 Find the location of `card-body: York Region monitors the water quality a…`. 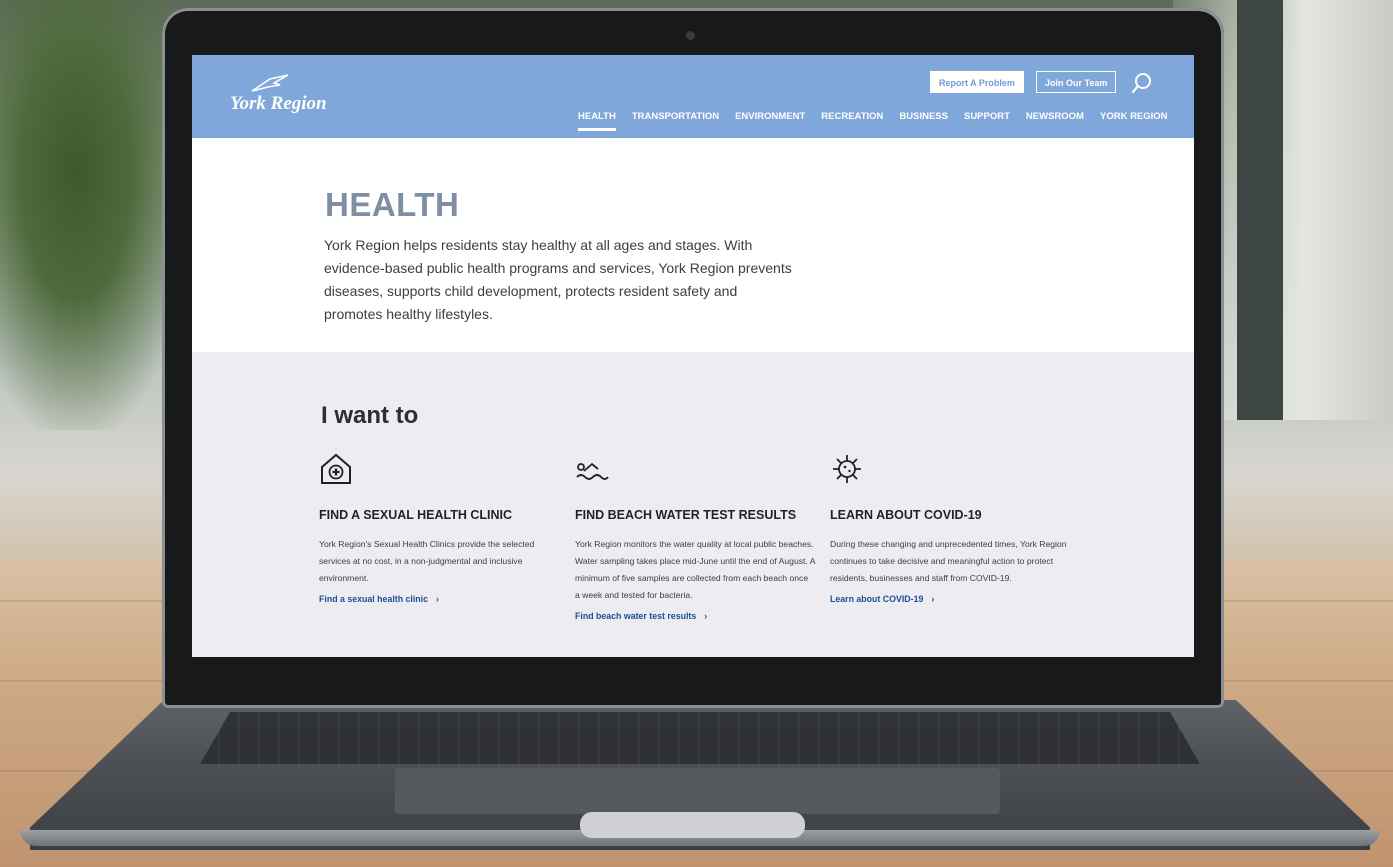

card-body: York Region monitors the water quality a… is located at coordinates (695, 569).